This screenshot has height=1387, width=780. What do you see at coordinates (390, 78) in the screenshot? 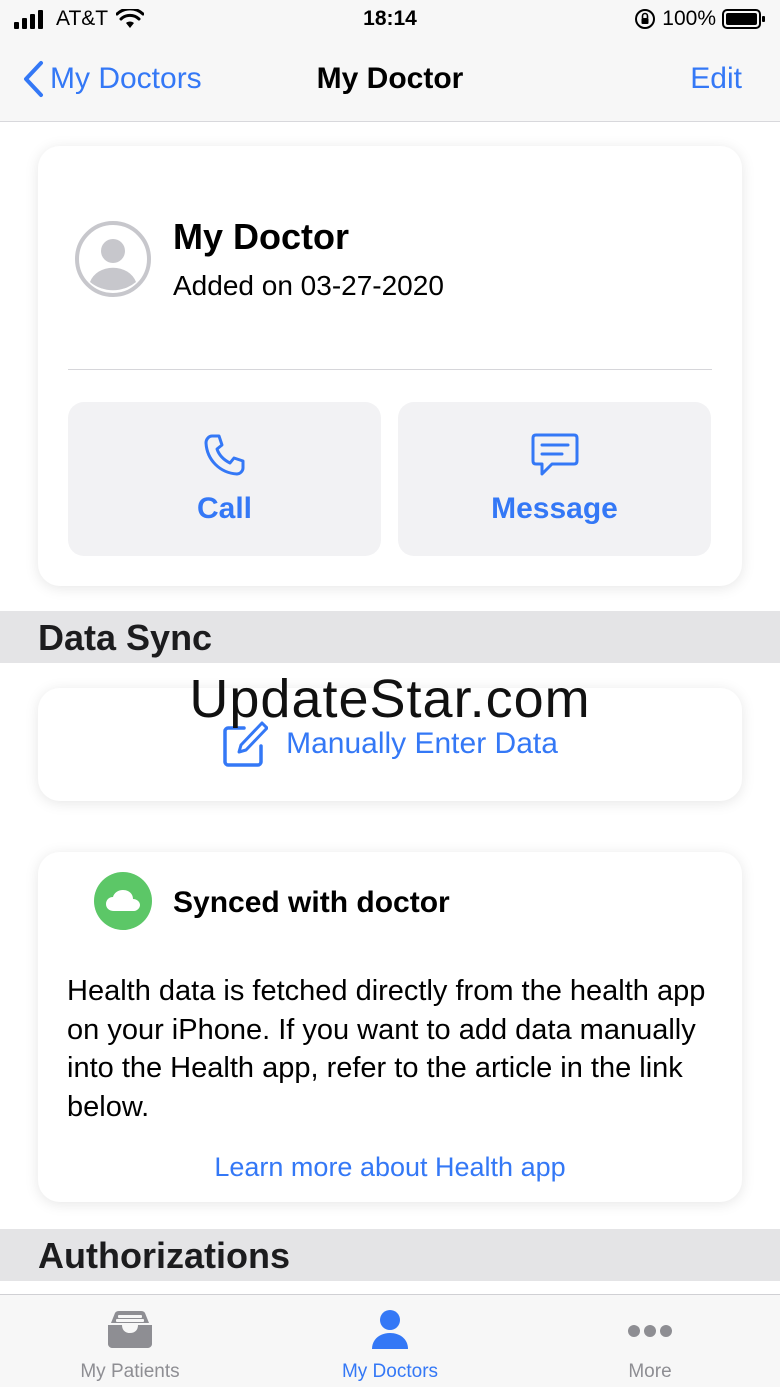
I see `page-title: My Doctor` at bounding box center [390, 78].